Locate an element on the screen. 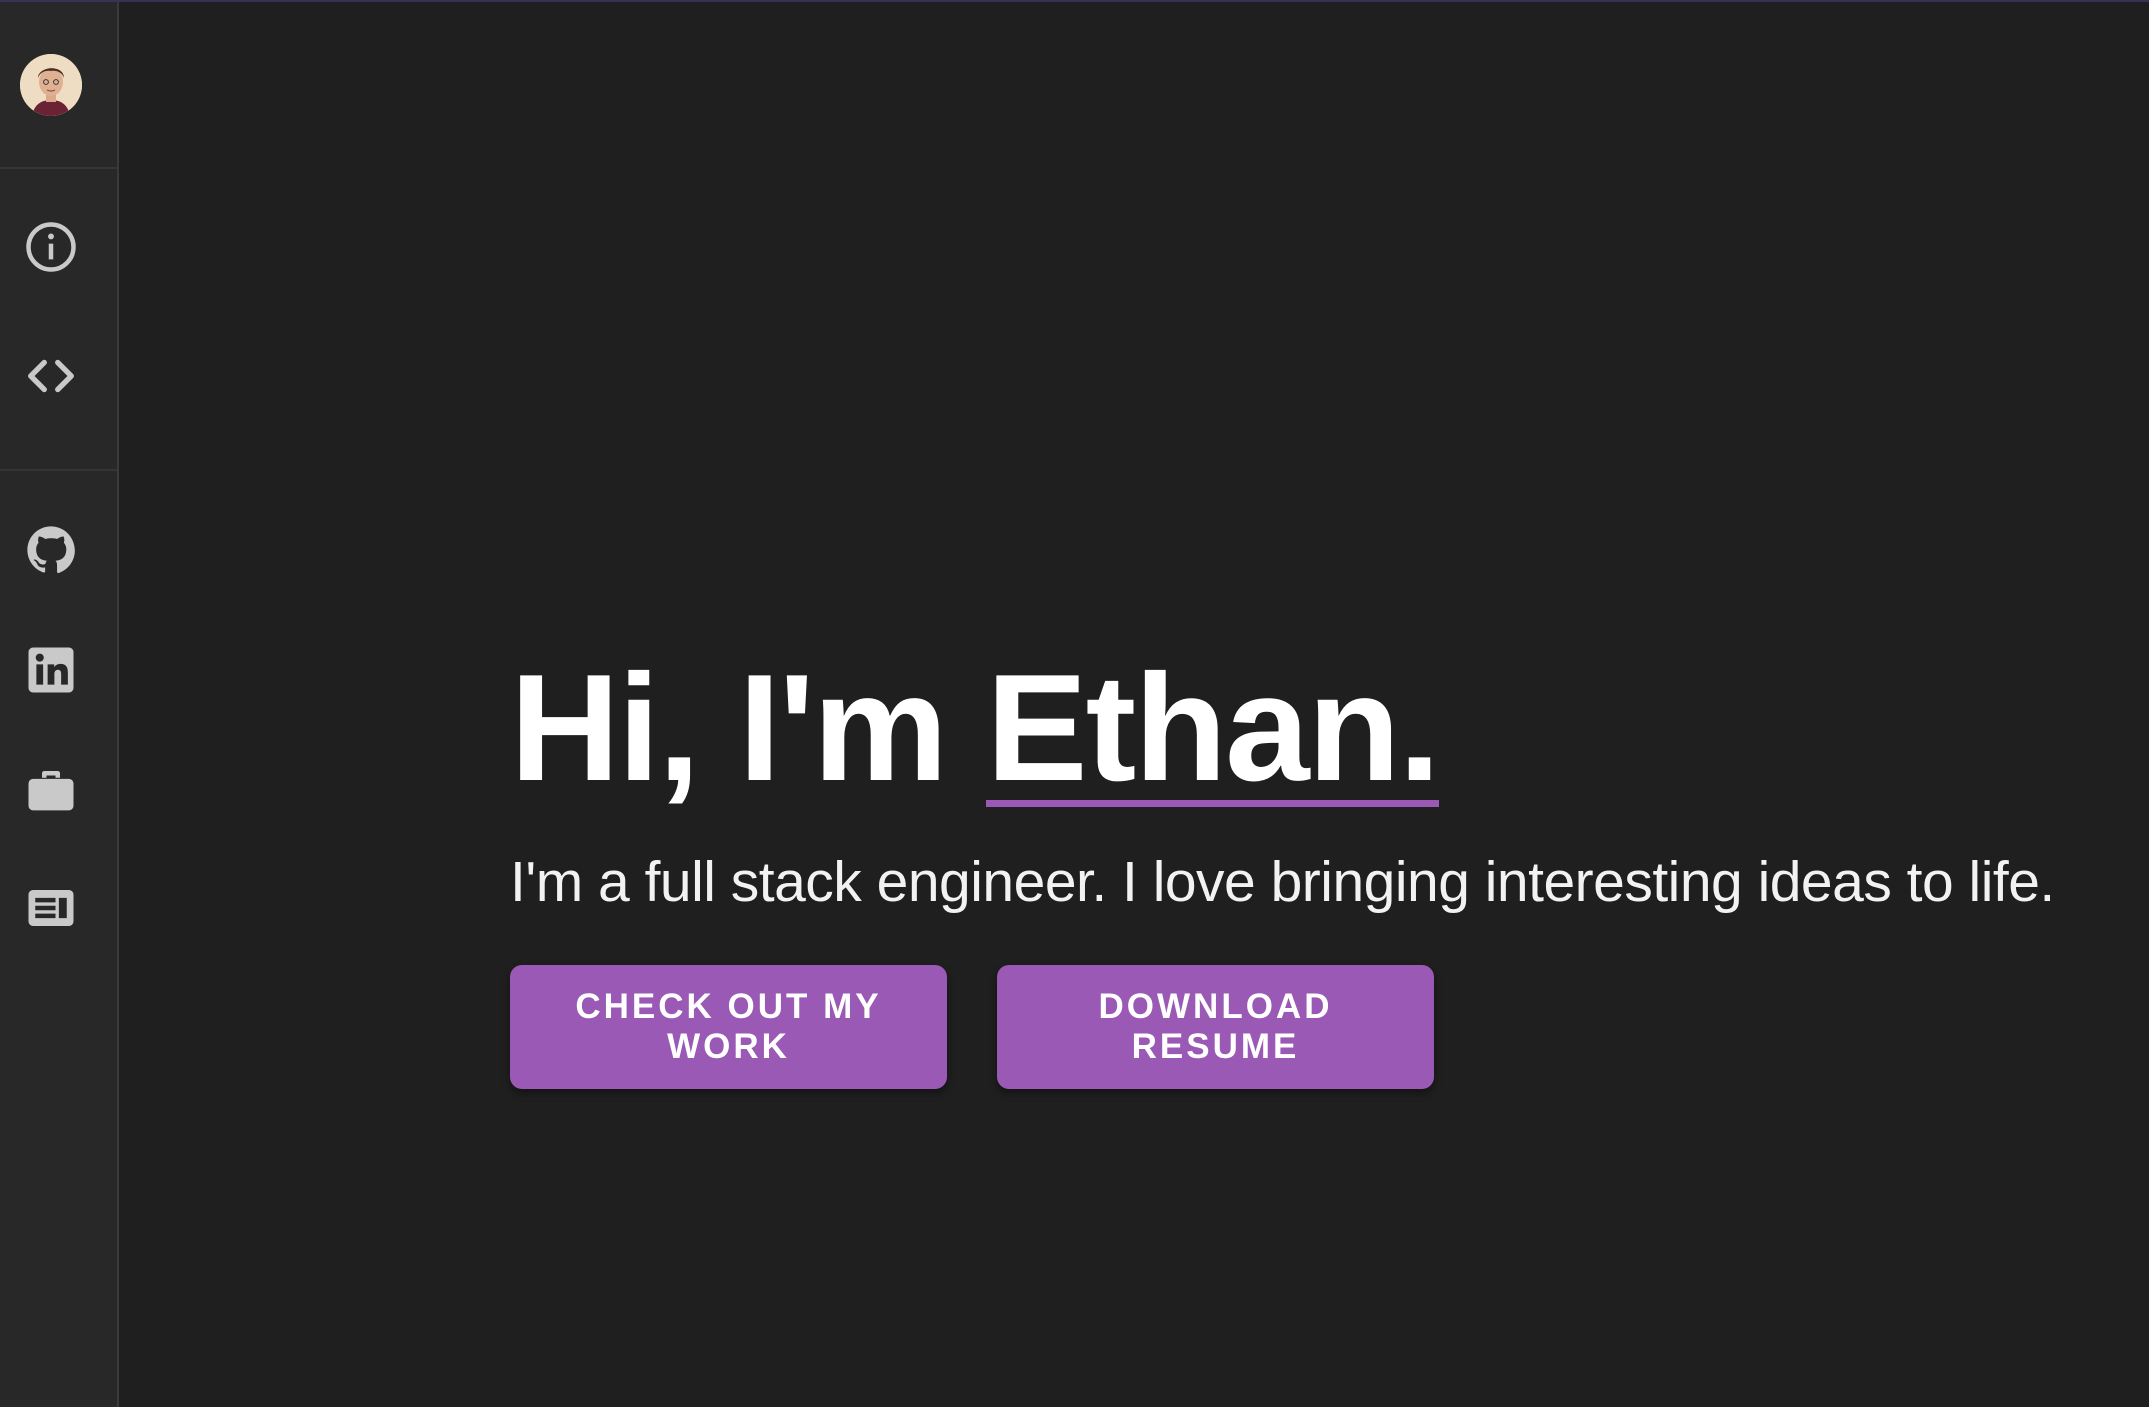 This screenshot has width=2149, height=1407. github-icon is located at coordinates (51, 549).